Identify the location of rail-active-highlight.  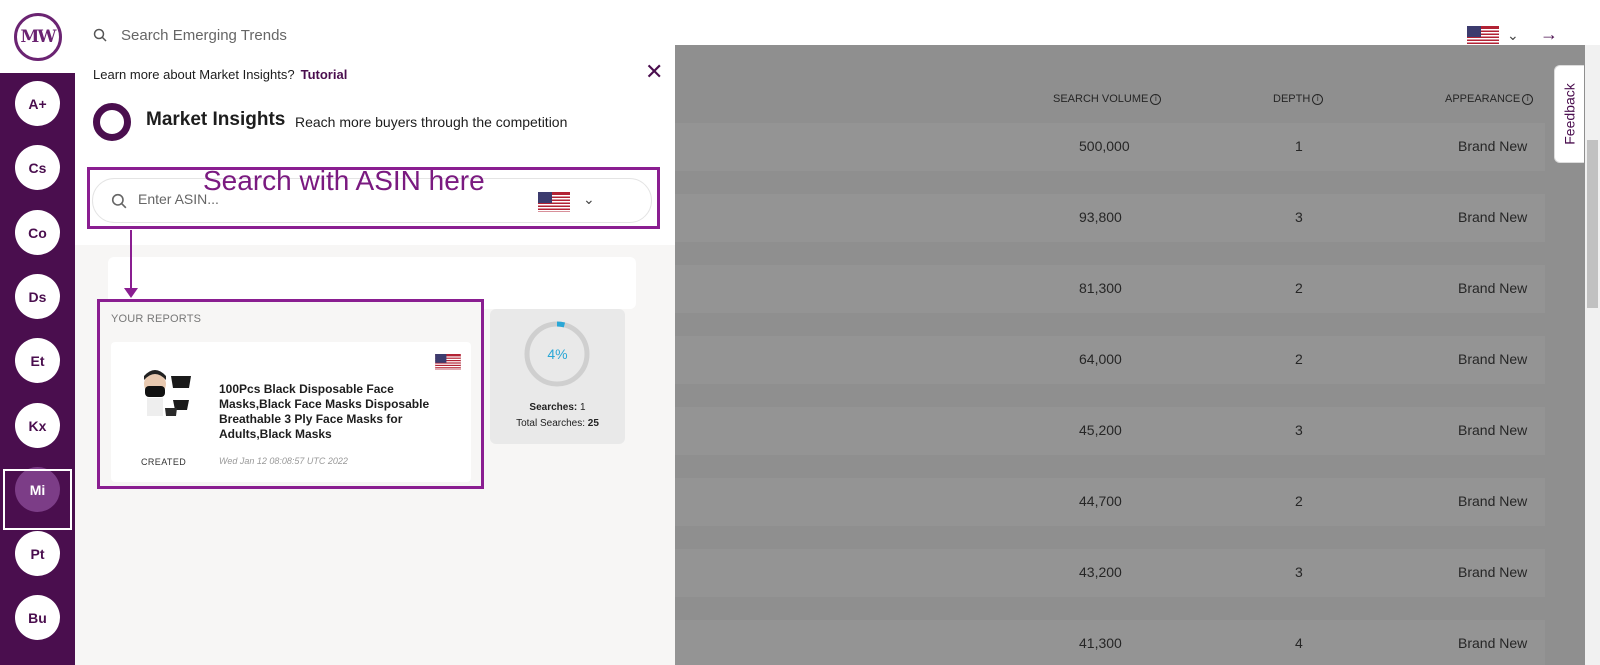
(37, 499).